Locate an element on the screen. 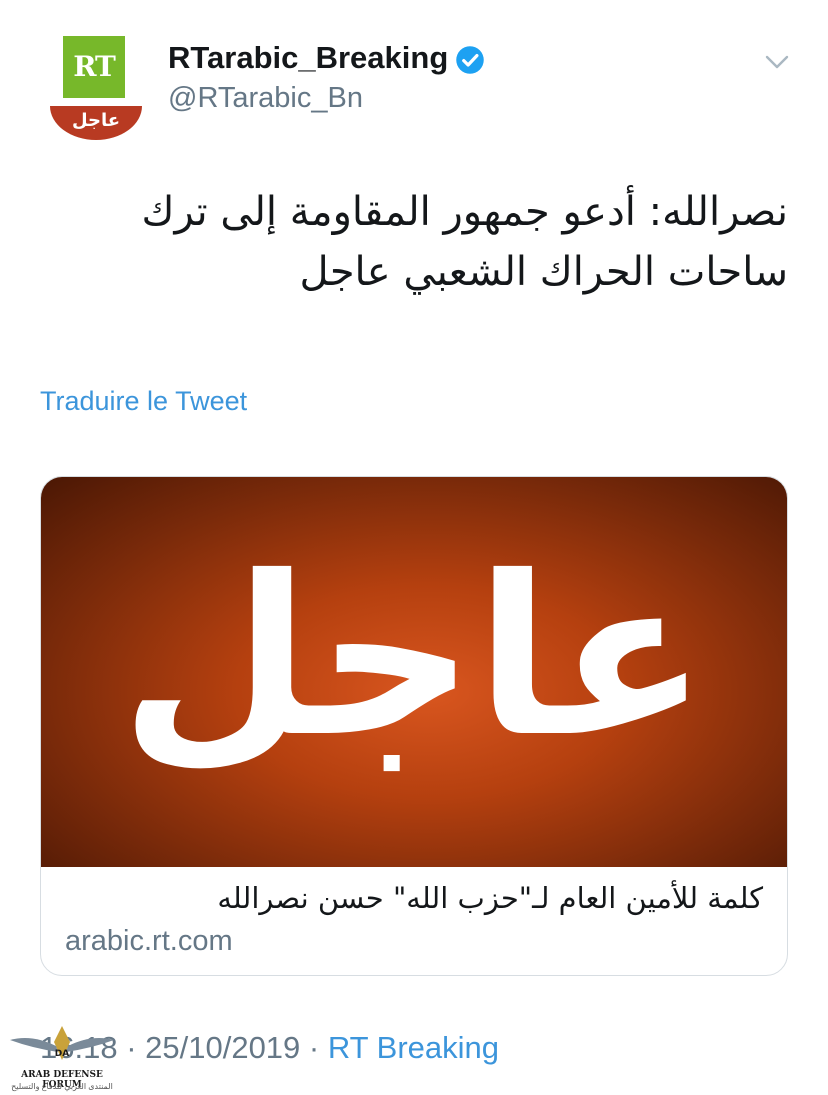  verified-badge-icon is located at coordinates (470, 60).